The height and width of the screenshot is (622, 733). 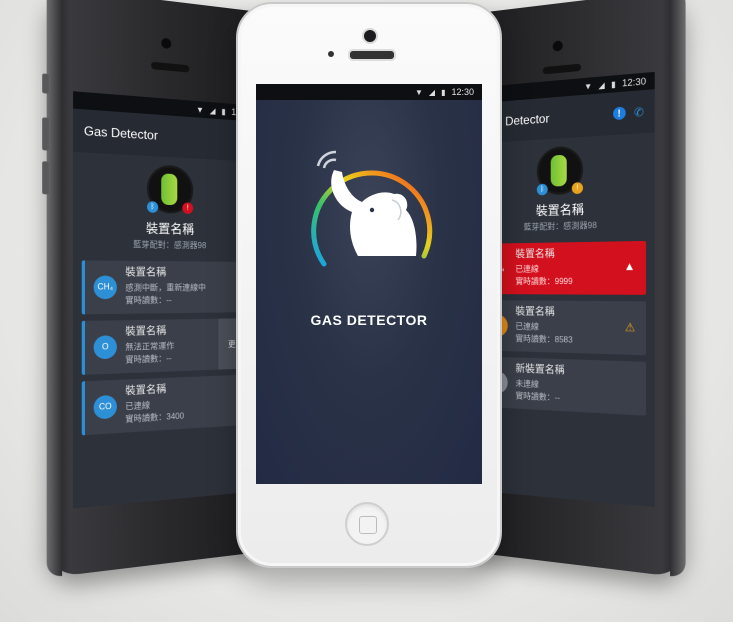 I want to click on list-item: O 裝置名稱 無法正常運作 實時讀數：-- 更新, so click(x=167, y=346).